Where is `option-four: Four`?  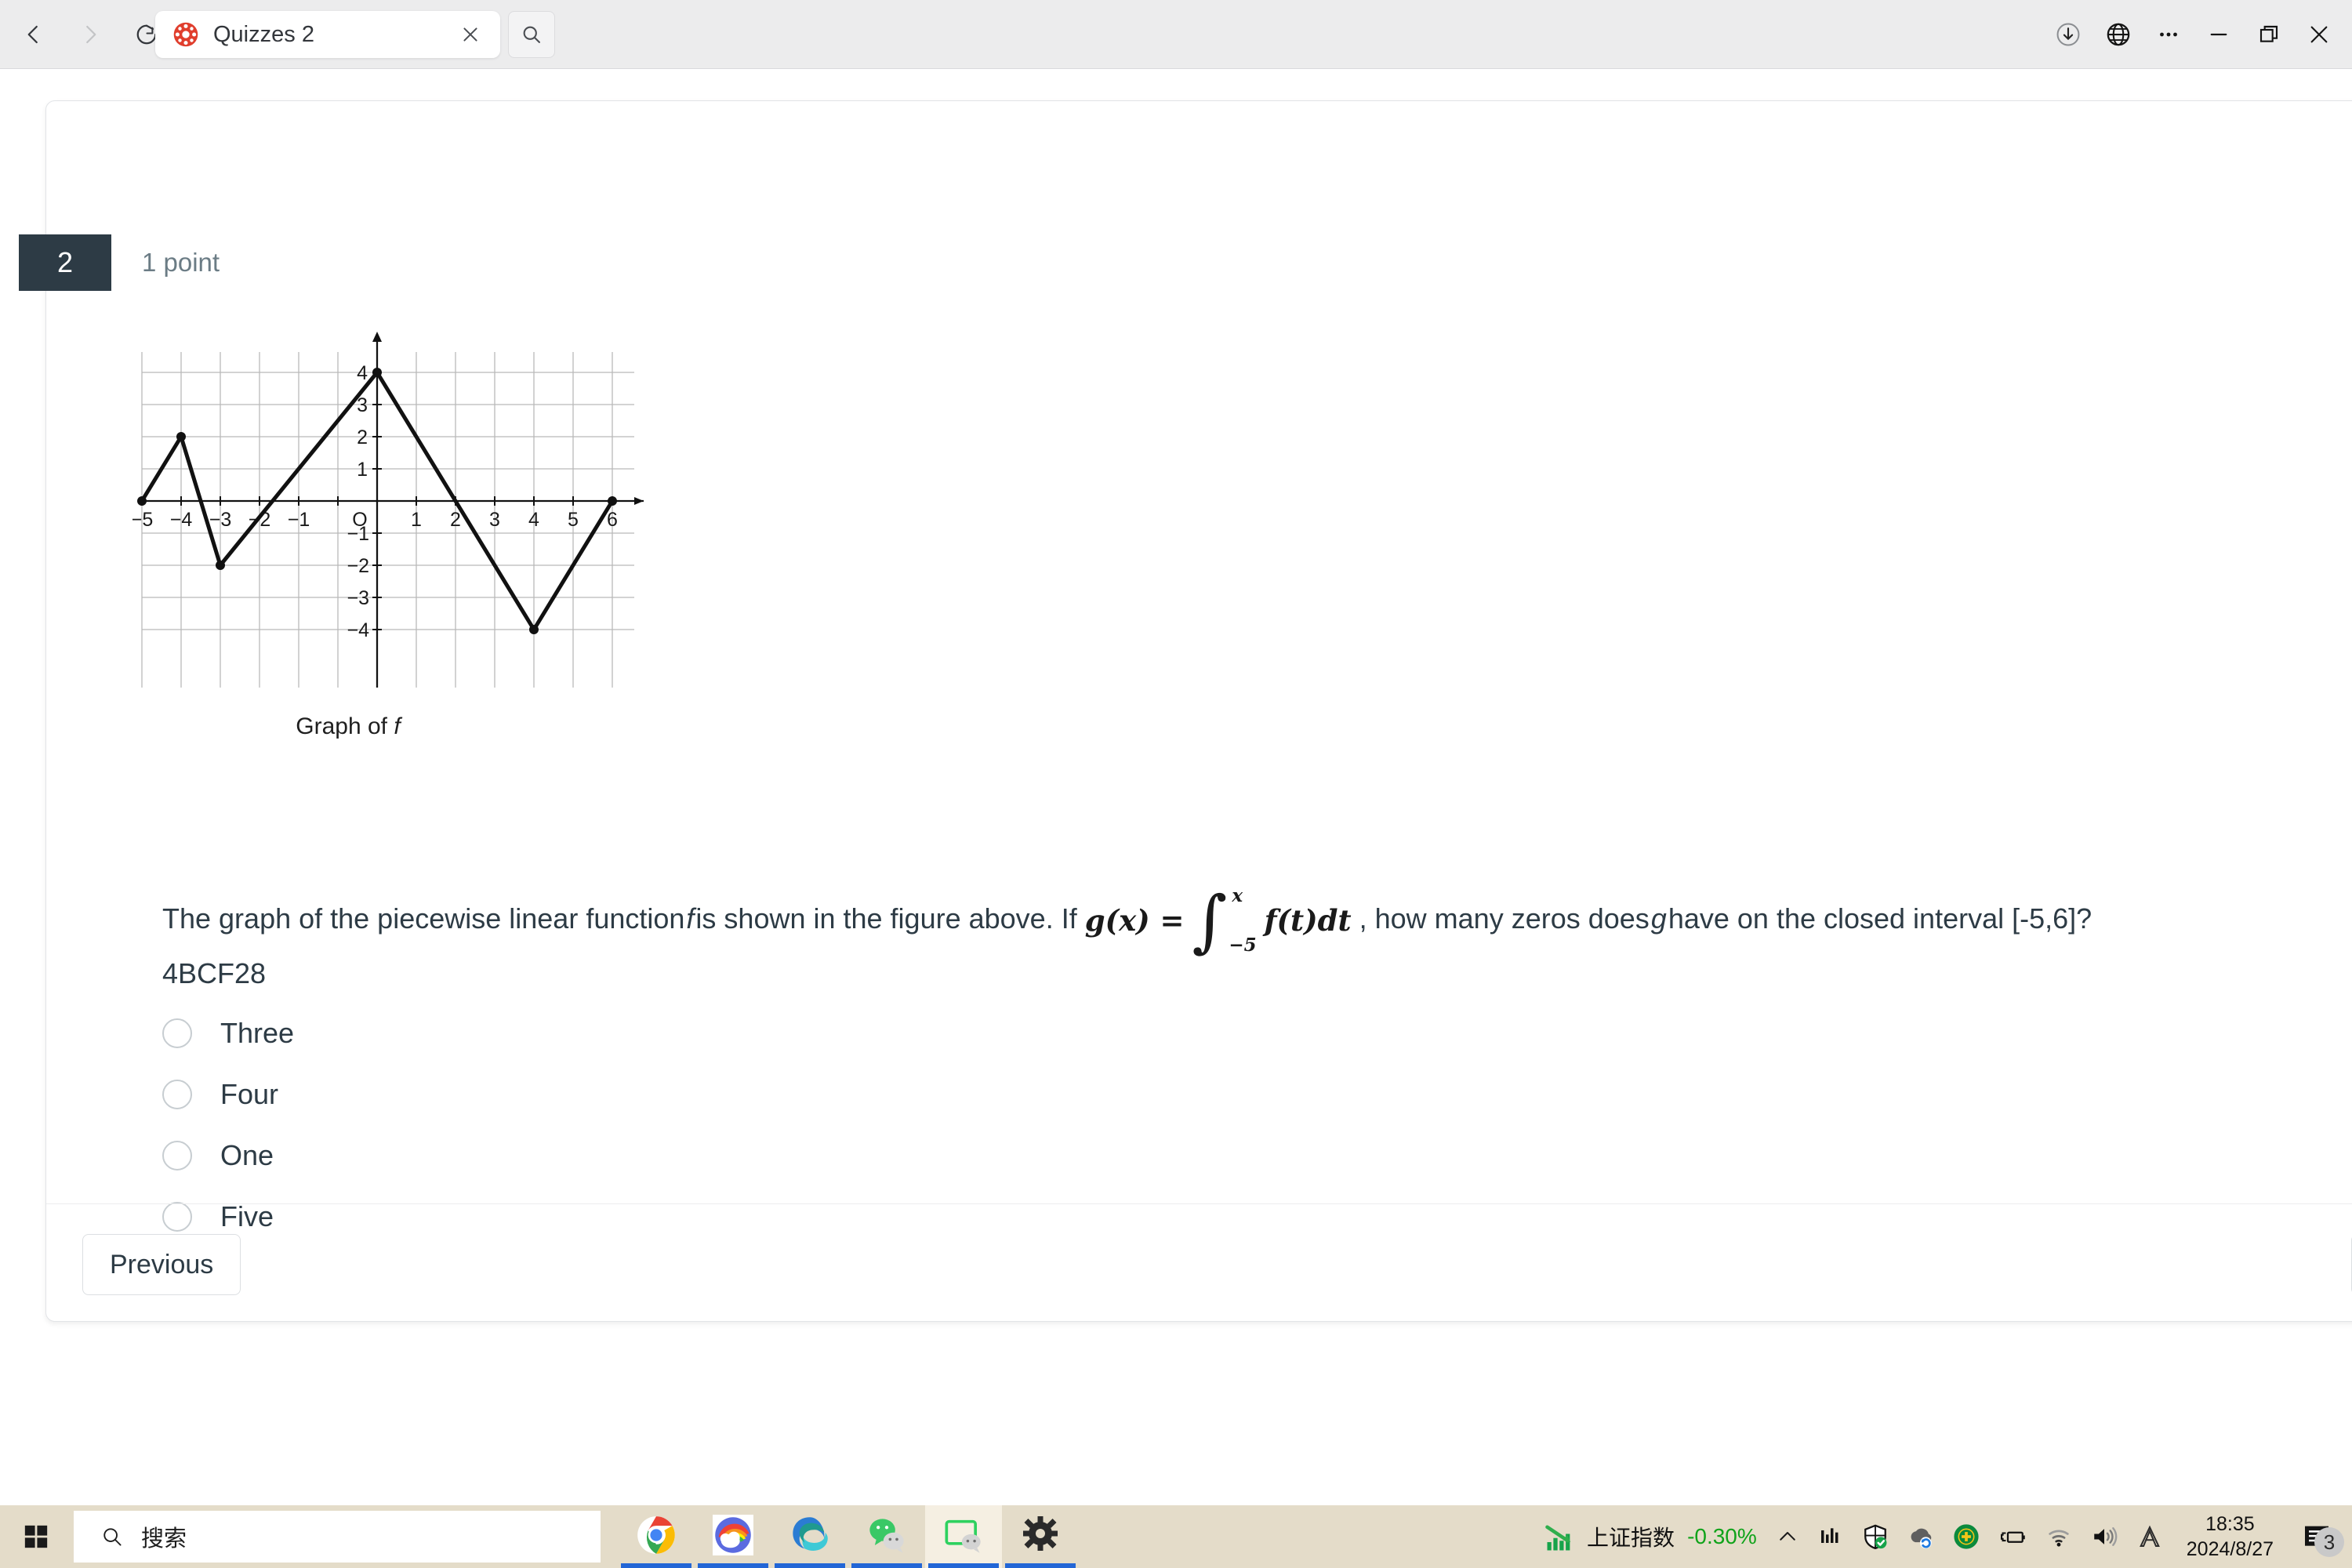 option-four: Four is located at coordinates (515, 1094).